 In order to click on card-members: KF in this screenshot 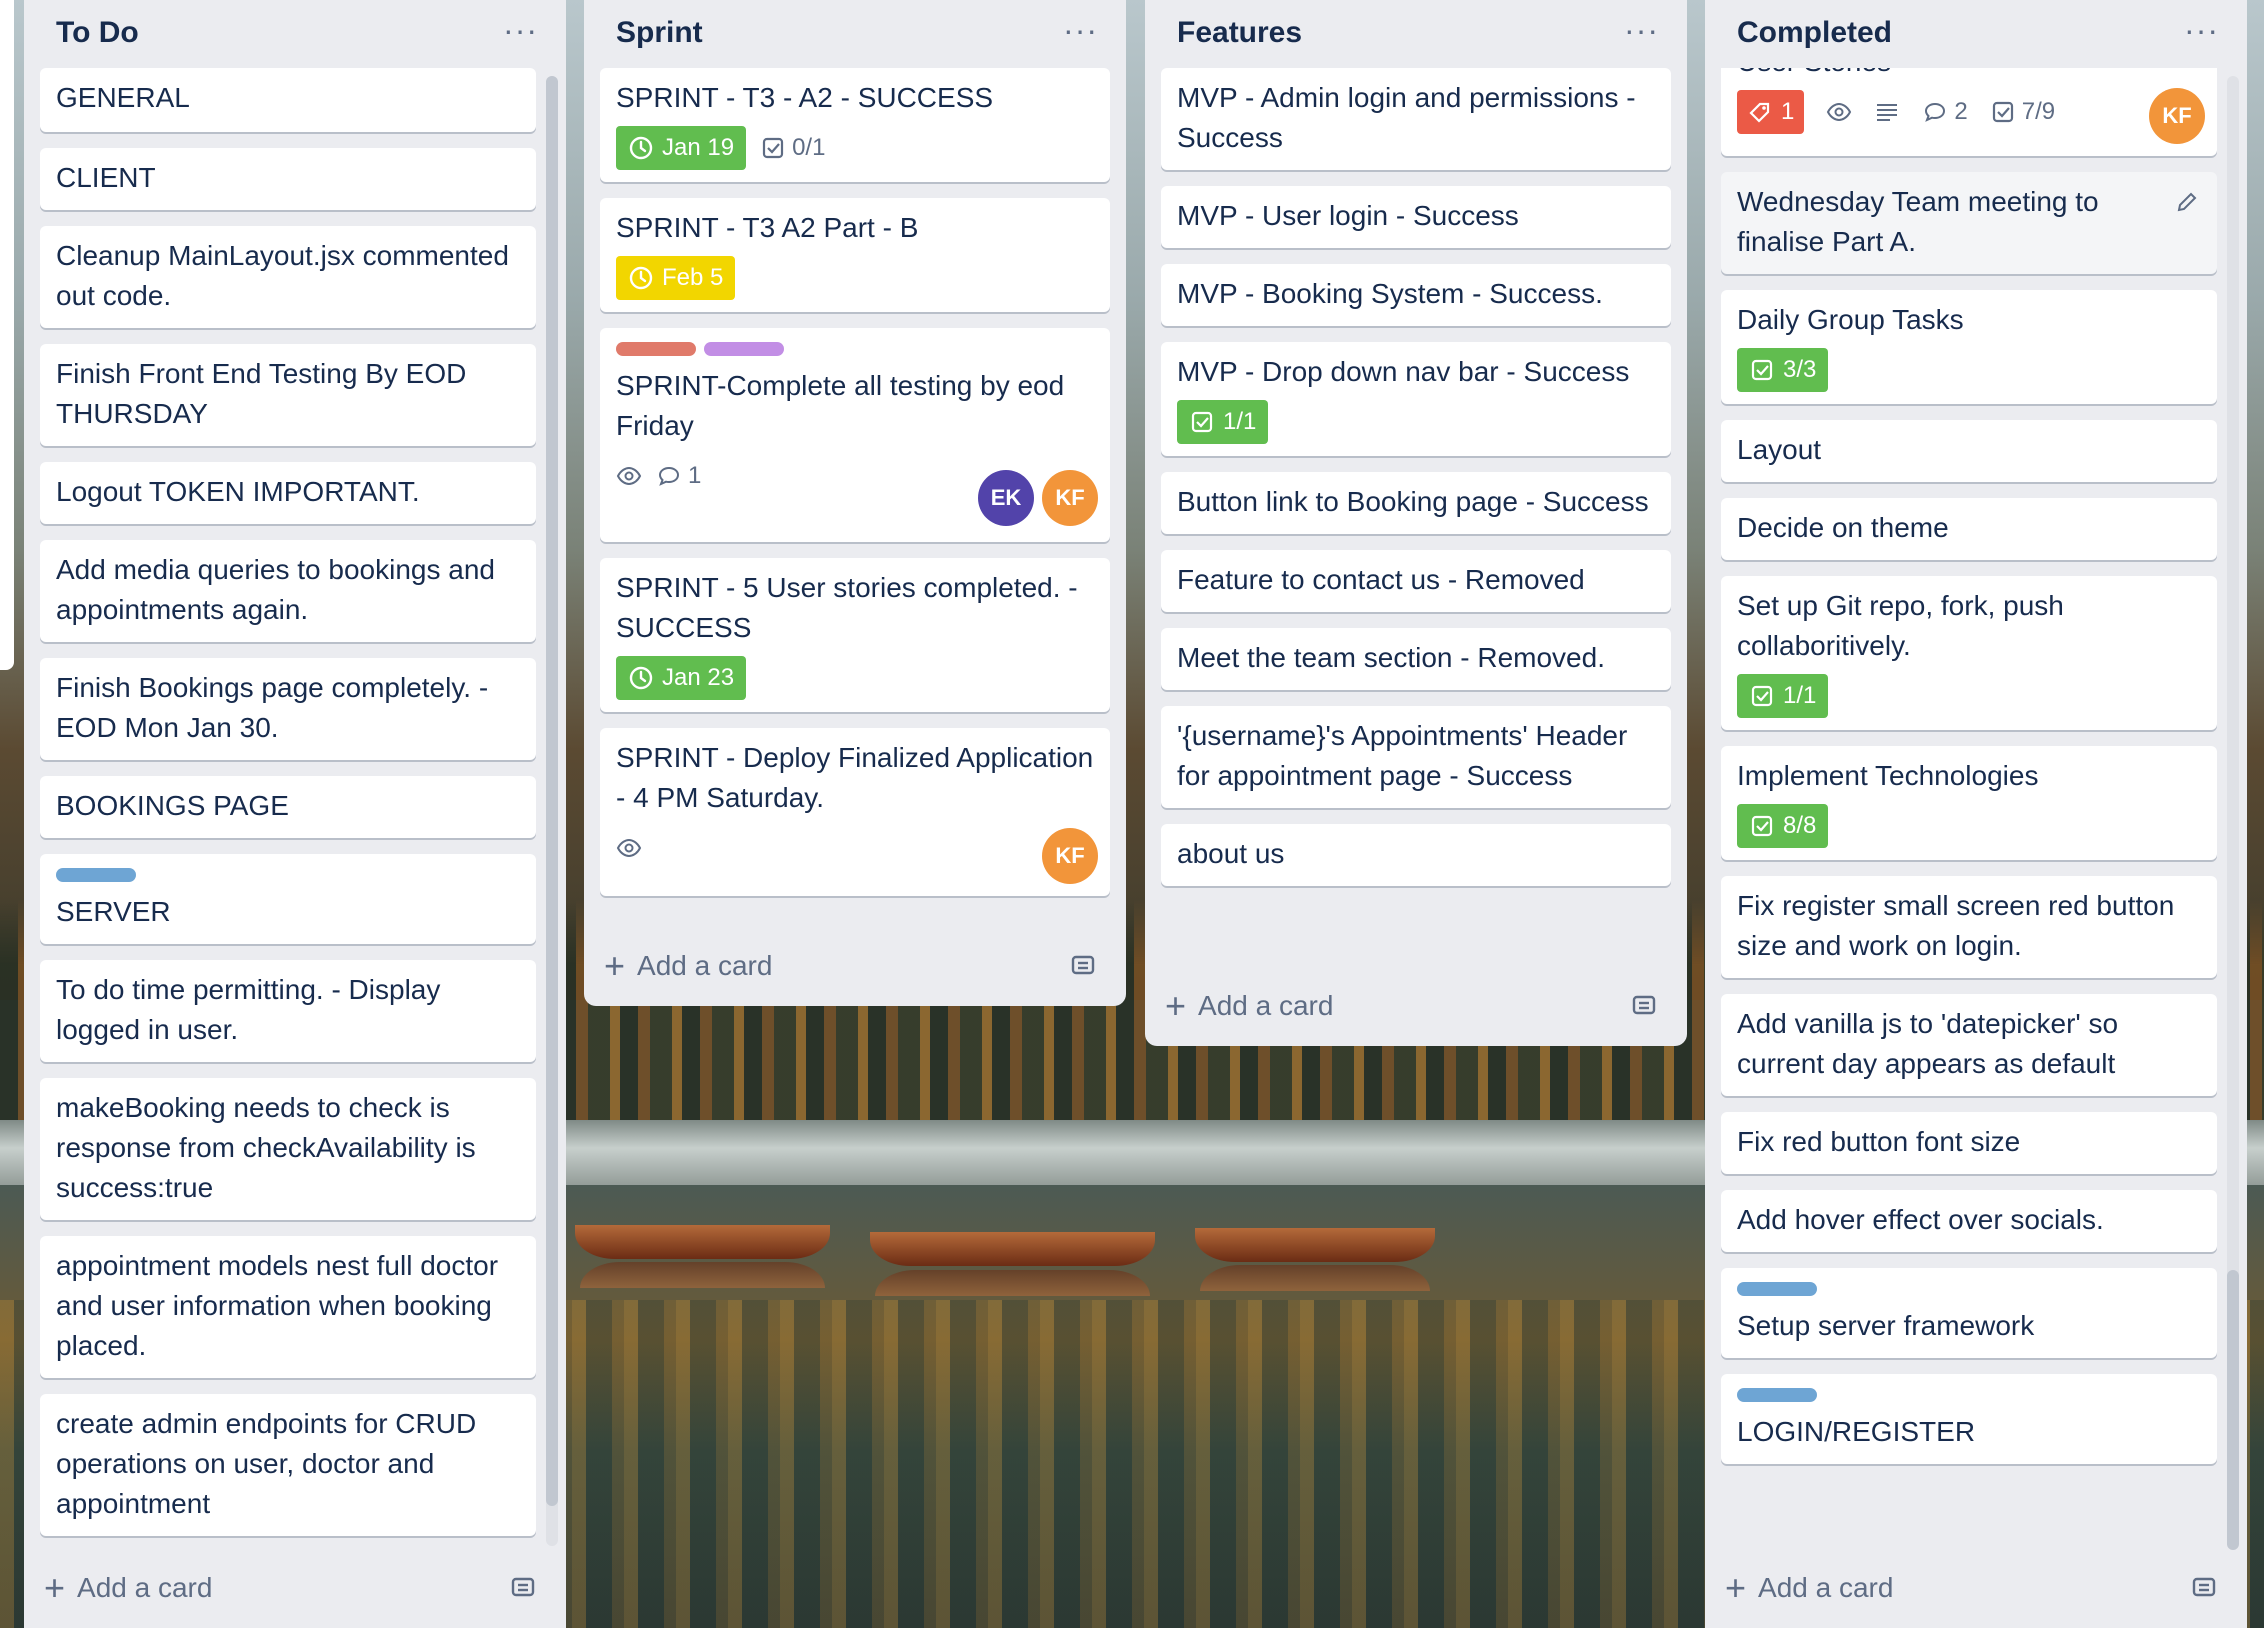, I will do `click(1070, 856)`.